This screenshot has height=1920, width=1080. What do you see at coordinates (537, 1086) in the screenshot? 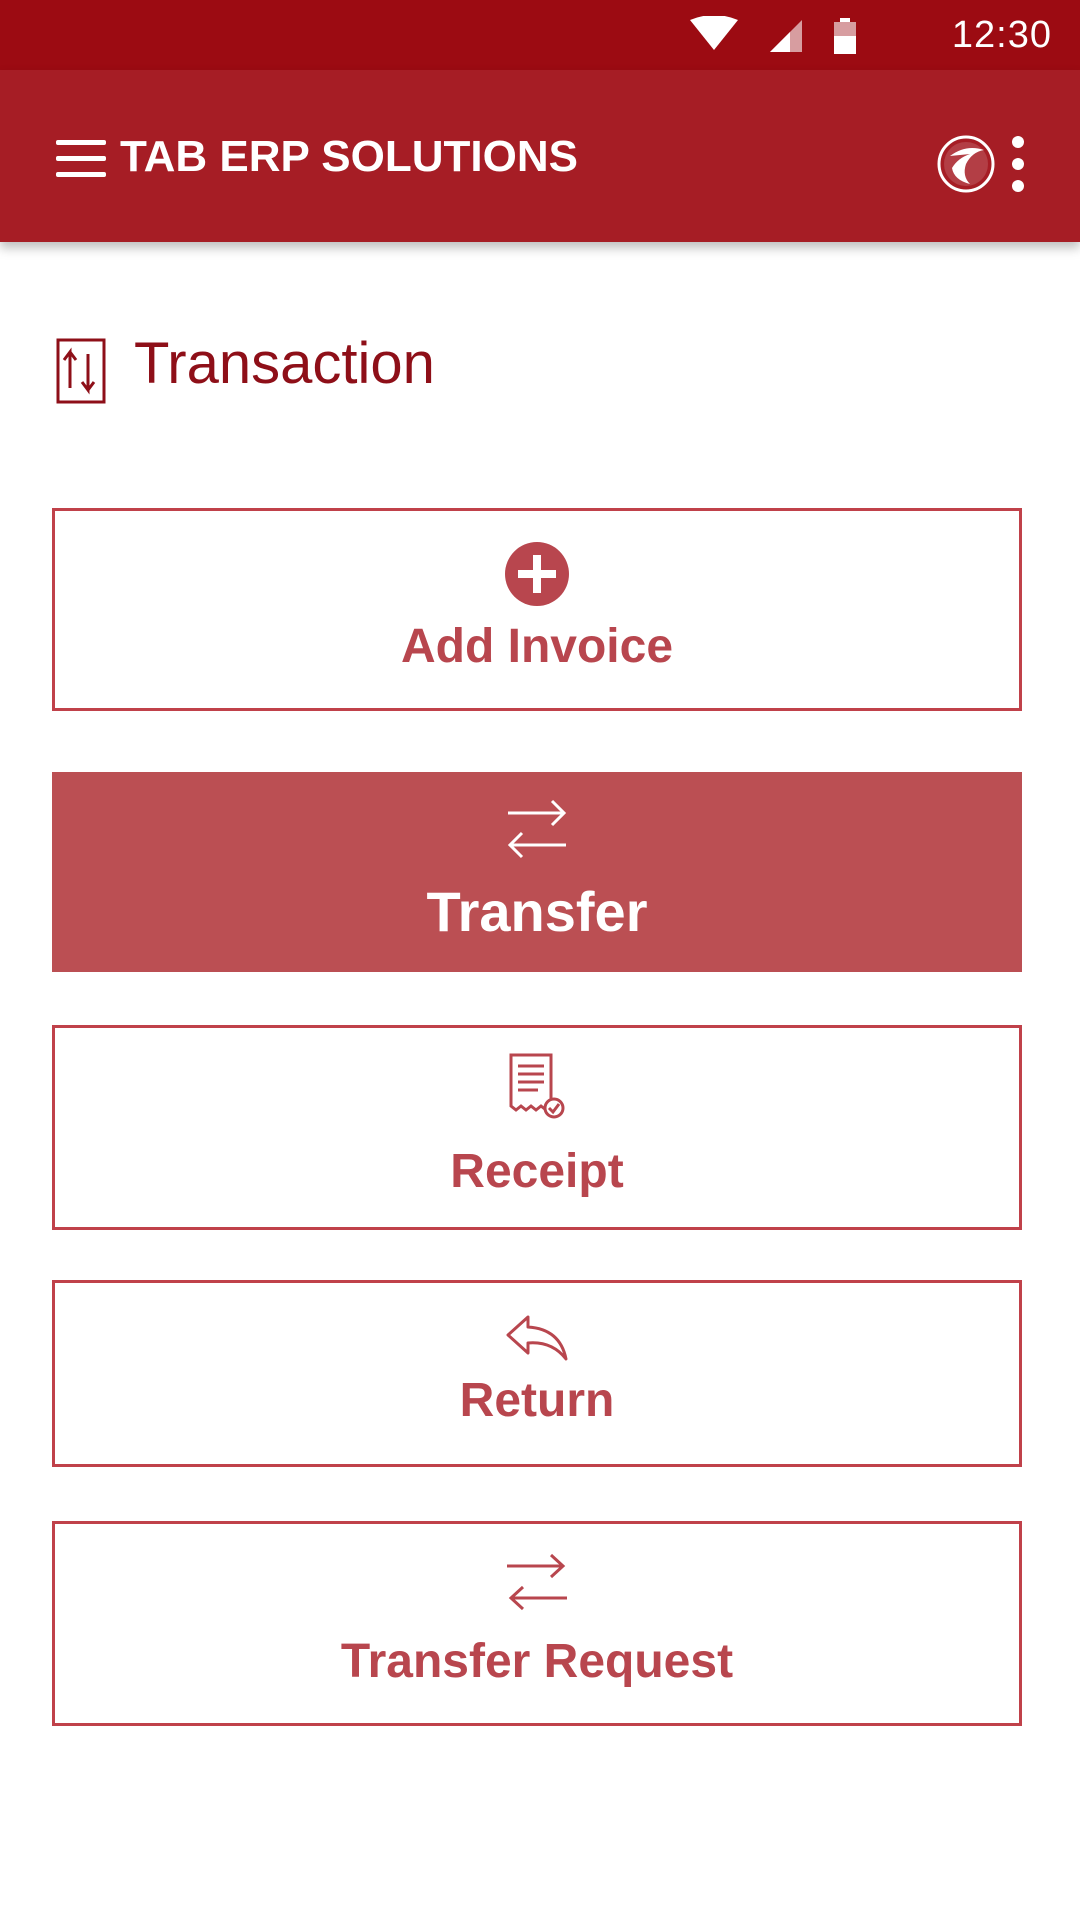
I see `receipt-icon` at bounding box center [537, 1086].